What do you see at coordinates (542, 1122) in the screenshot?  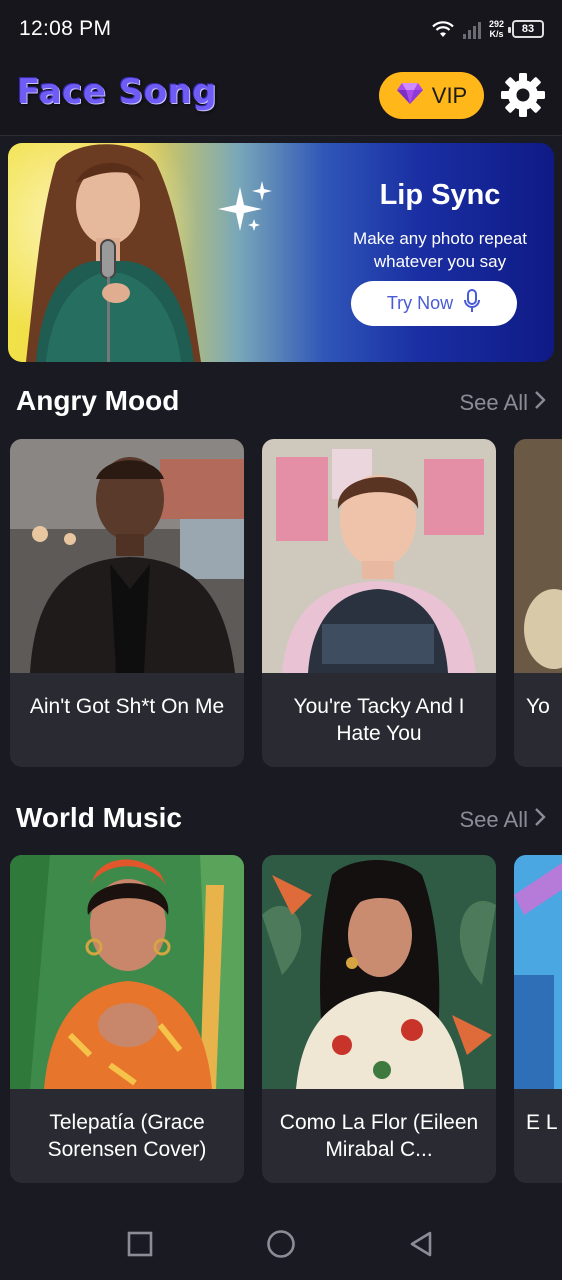 I see `song-title: E L` at bounding box center [542, 1122].